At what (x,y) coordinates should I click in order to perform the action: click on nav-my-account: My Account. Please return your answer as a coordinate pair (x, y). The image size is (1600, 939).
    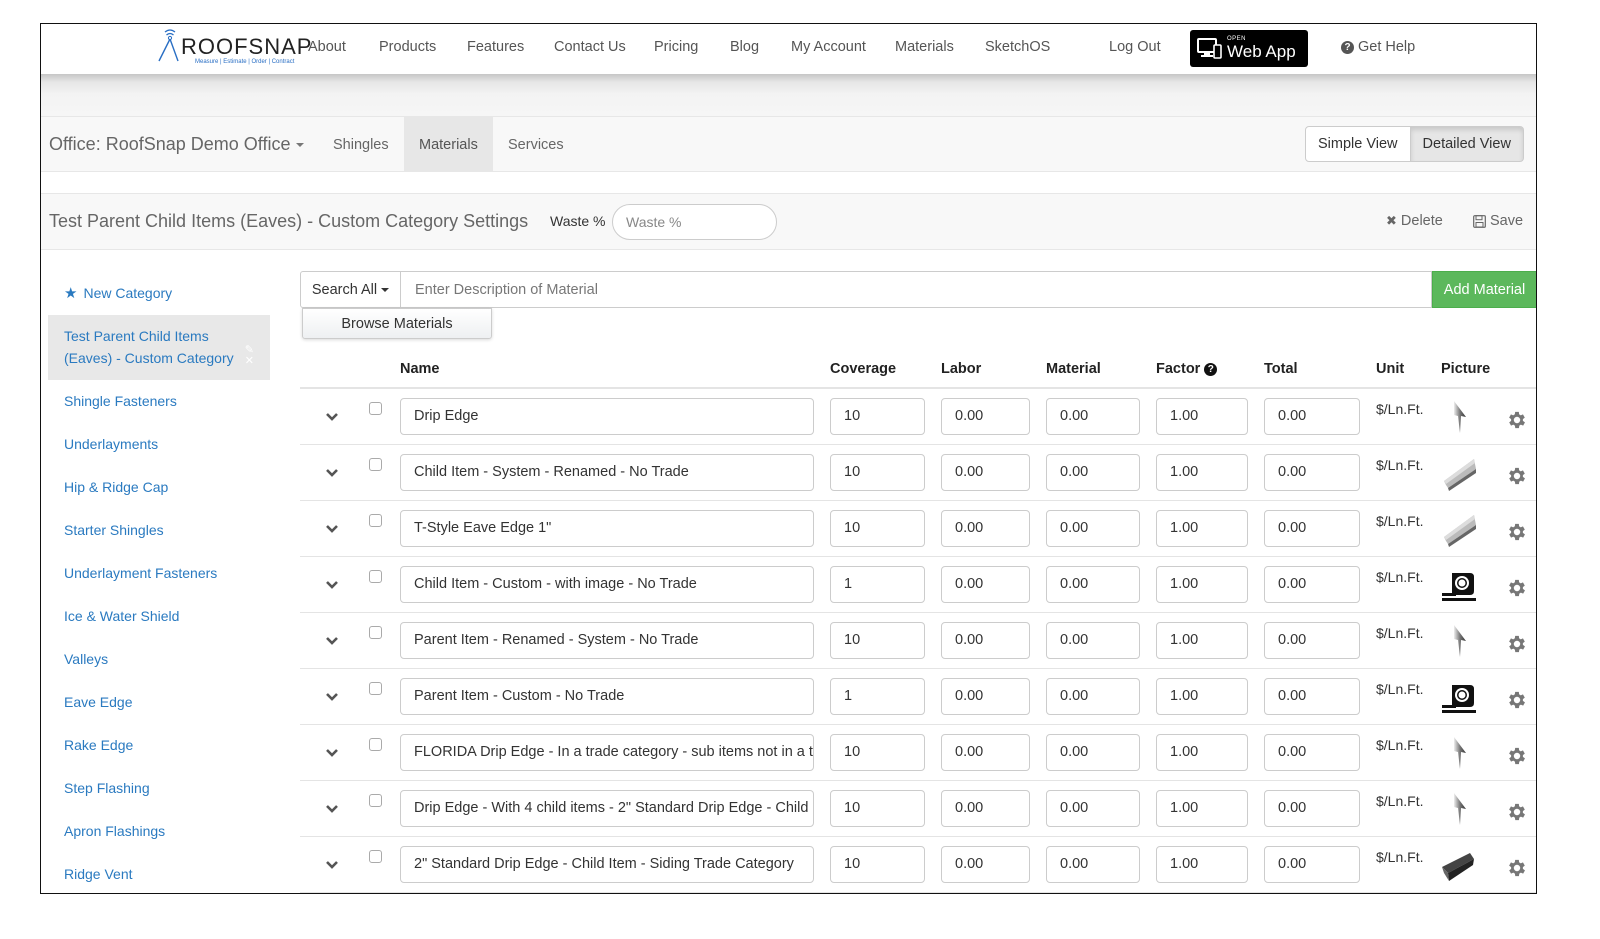
    Looking at the image, I should click on (828, 47).